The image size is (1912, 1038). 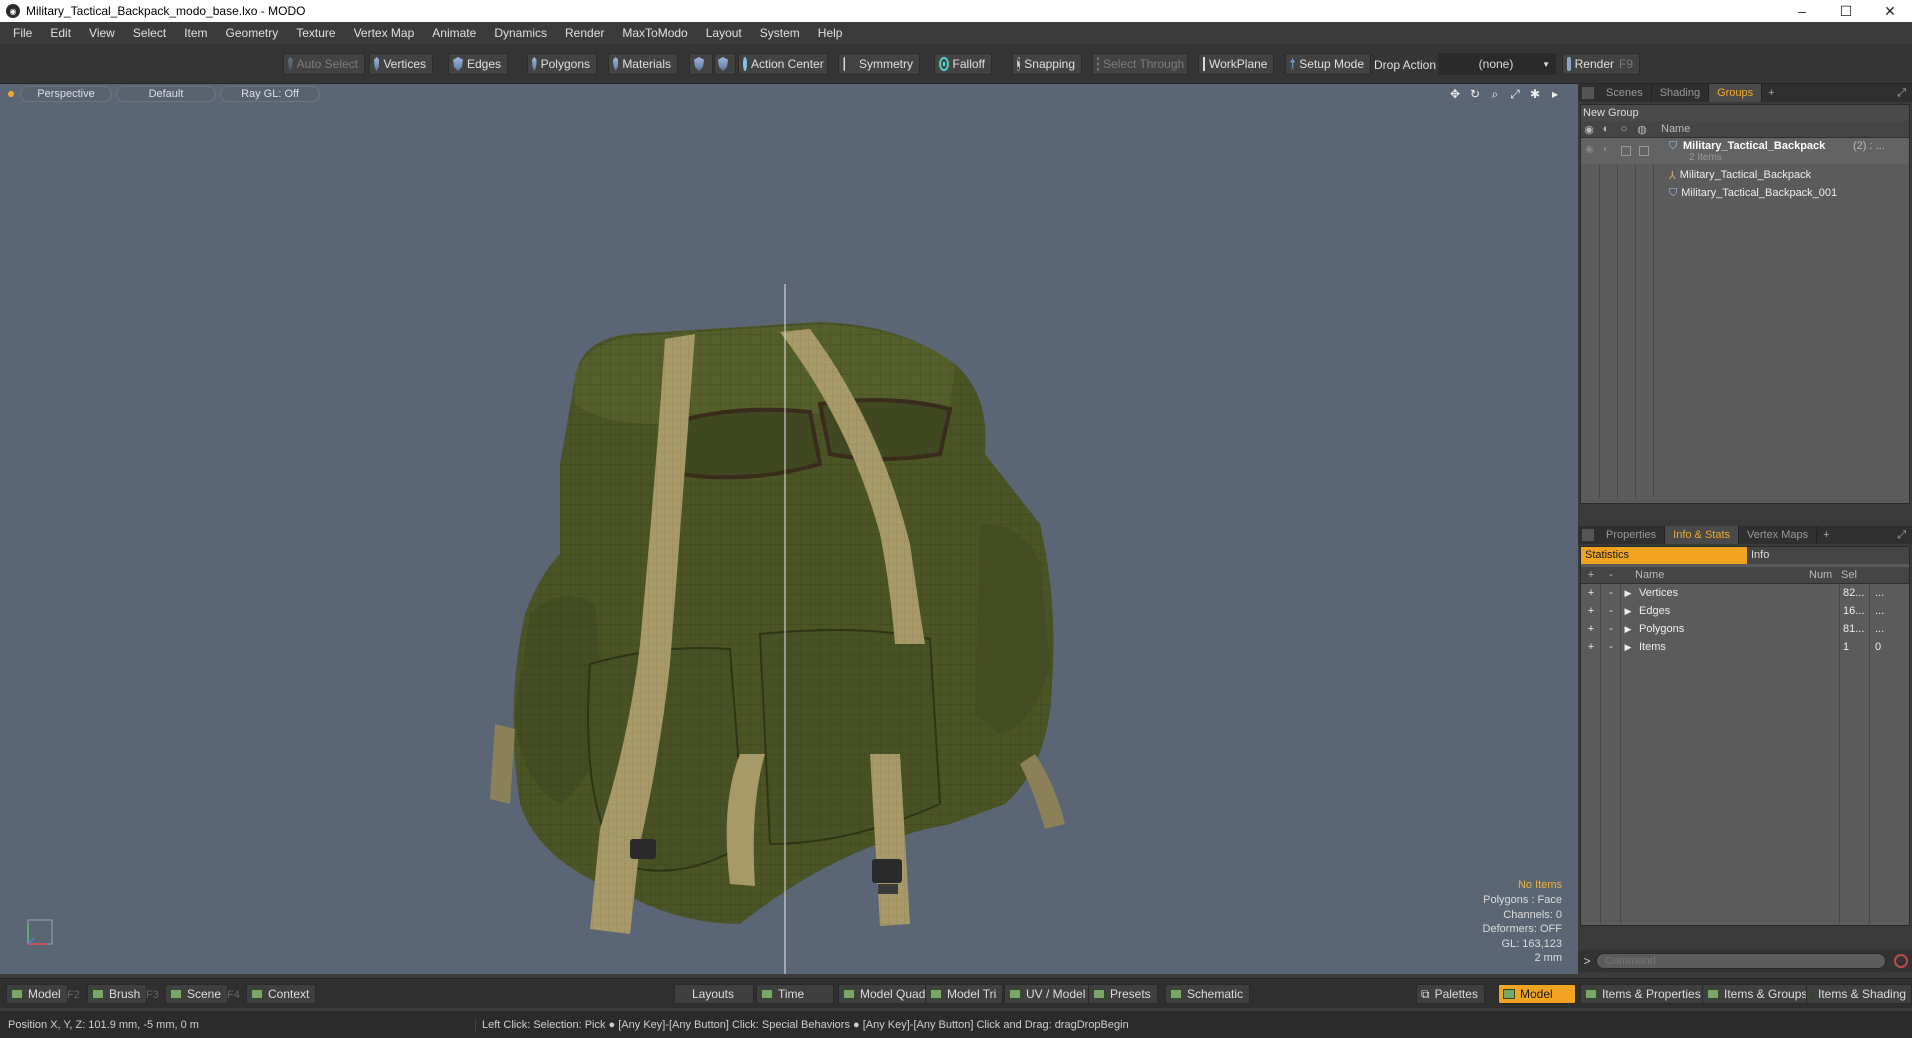 I want to click on workplane-button: WorkPlane, so click(x=1236, y=64).